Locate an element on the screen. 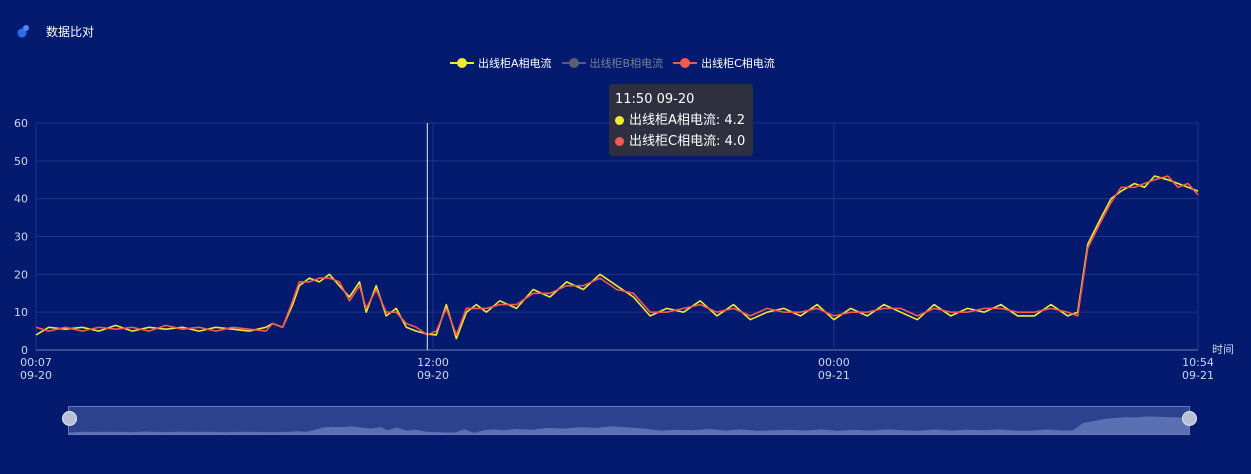 The width and height of the screenshot is (1251, 474). chart-tooltip: 11:50 09-20 出线柜A相电流: 4.2 出线柜C相电流: 4.0 is located at coordinates (681, 120).